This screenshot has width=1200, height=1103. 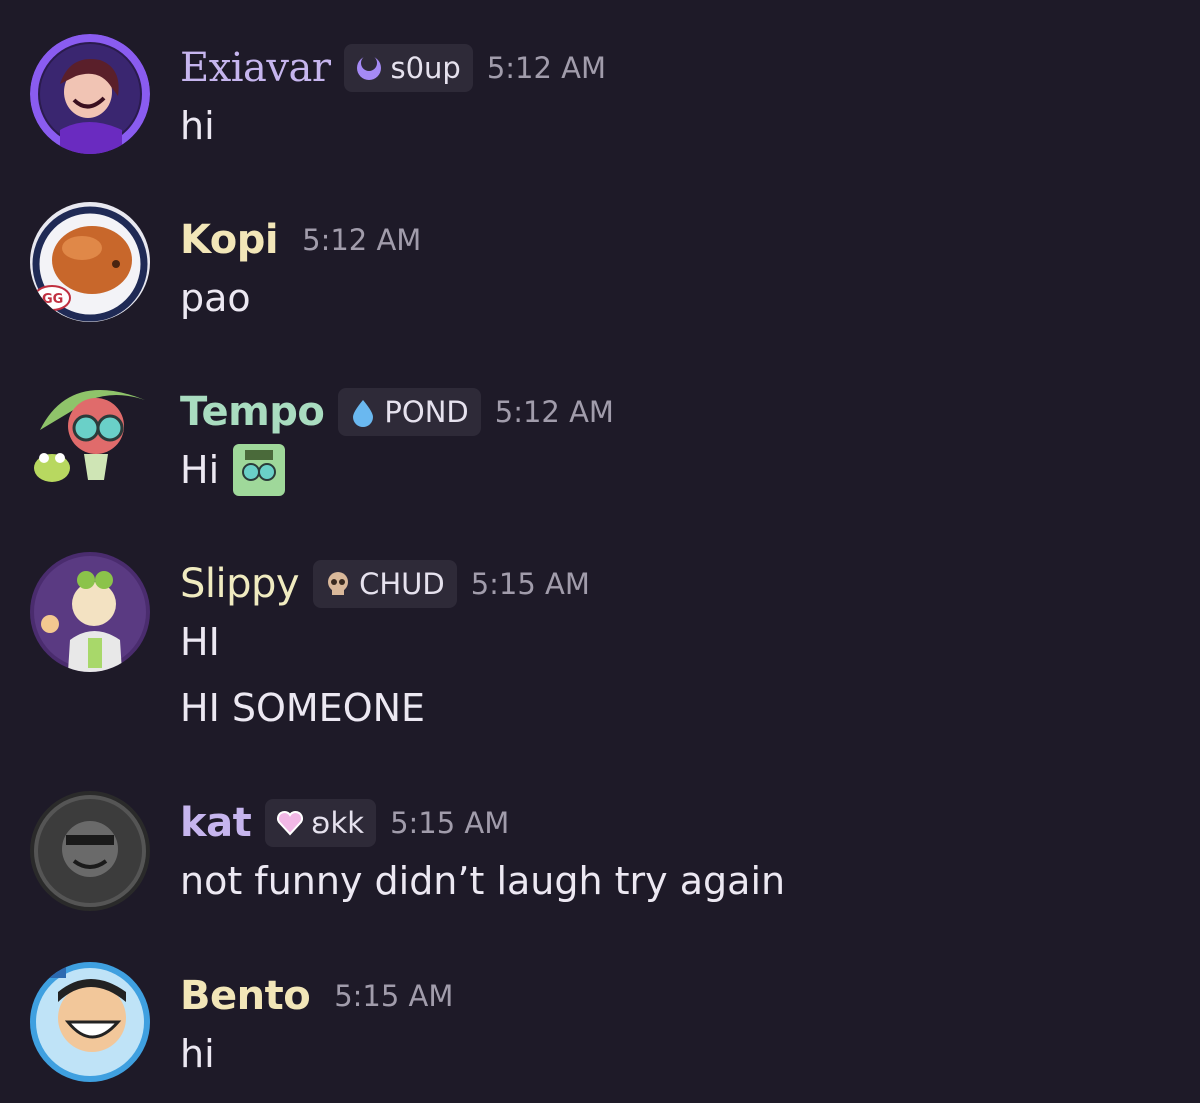 I want to click on orange-blob-avatar-icon: GG, so click(x=90, y=262).